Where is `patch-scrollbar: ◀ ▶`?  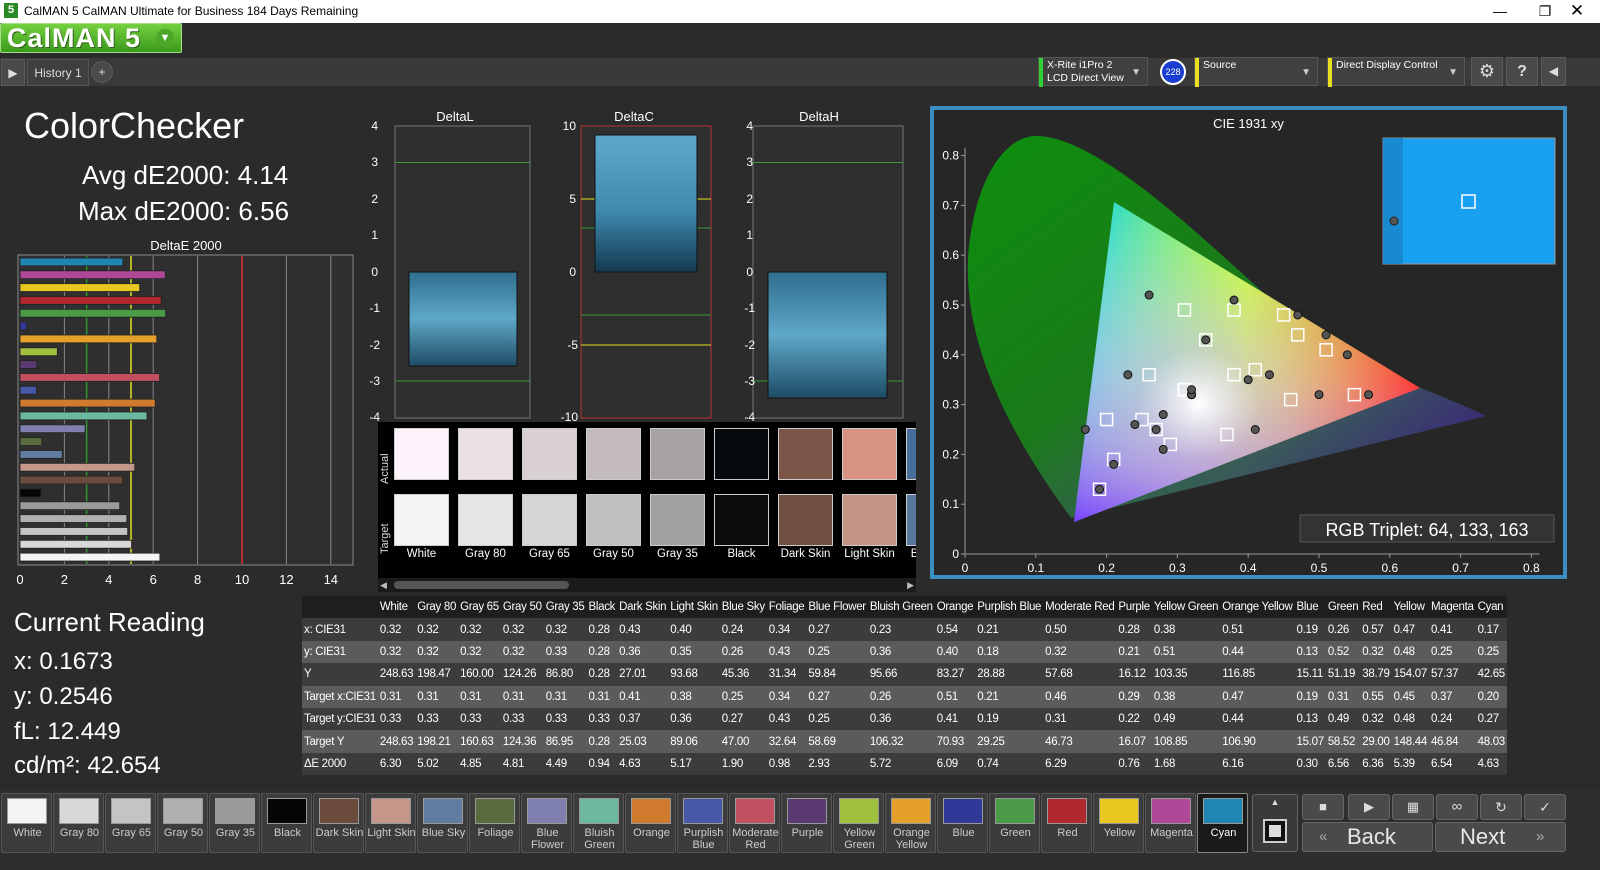
patch-scrollbar: ◀ ▶ is located at coordinates (647, 585).